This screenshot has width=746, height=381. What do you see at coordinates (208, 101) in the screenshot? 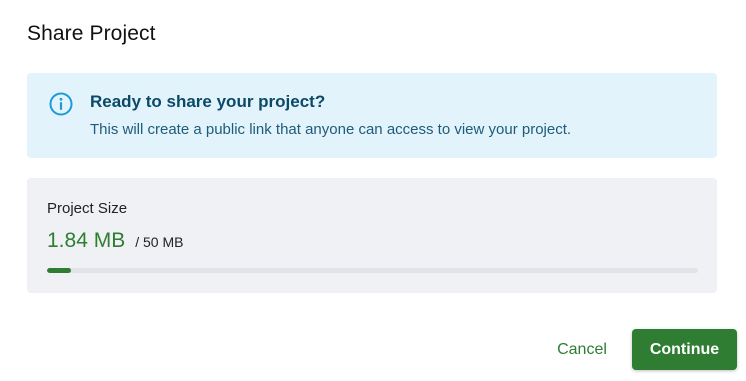
I see `info-heading: Ready to share your project?` at bounding box center [208, 101].